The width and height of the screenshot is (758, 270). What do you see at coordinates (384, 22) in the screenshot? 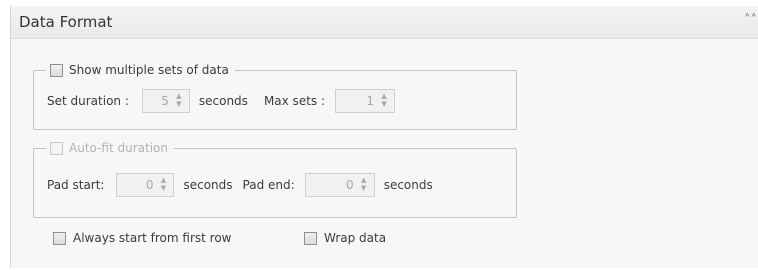
I see `panel-header: Data Format ˄˄` at bounding box center [384, 22].